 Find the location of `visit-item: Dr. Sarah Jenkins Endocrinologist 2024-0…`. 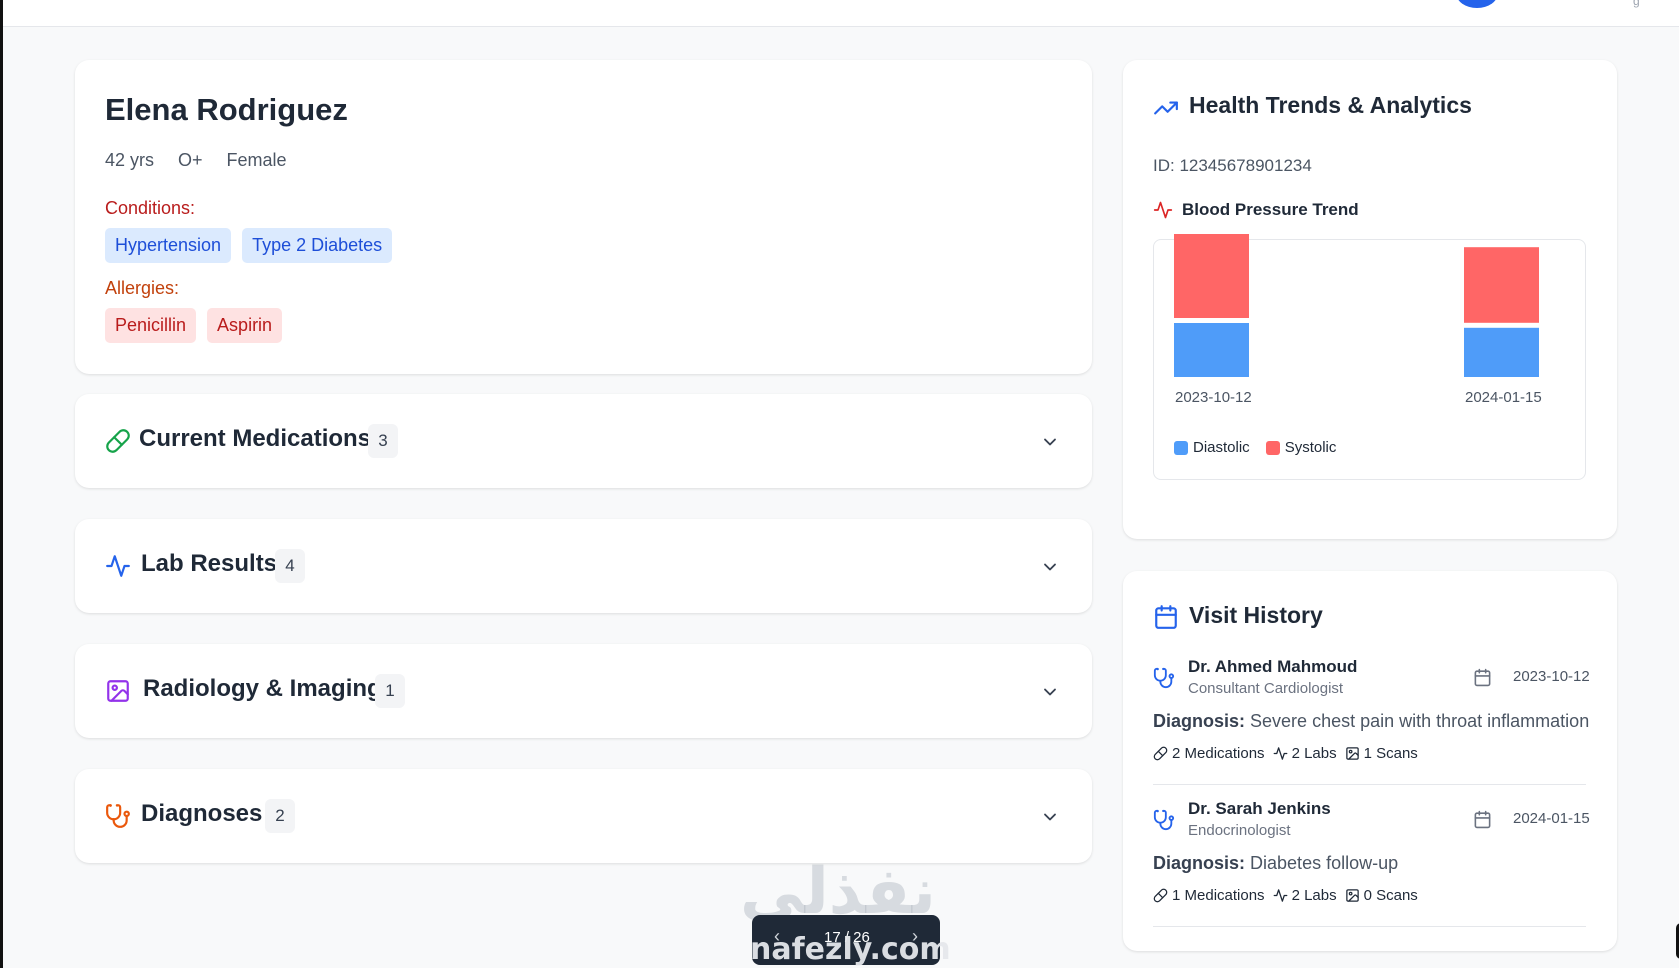

visit-item: Dr. Sarah Jenkins Endocrinologist 2024-0… is located at coordinates (1378, 869).